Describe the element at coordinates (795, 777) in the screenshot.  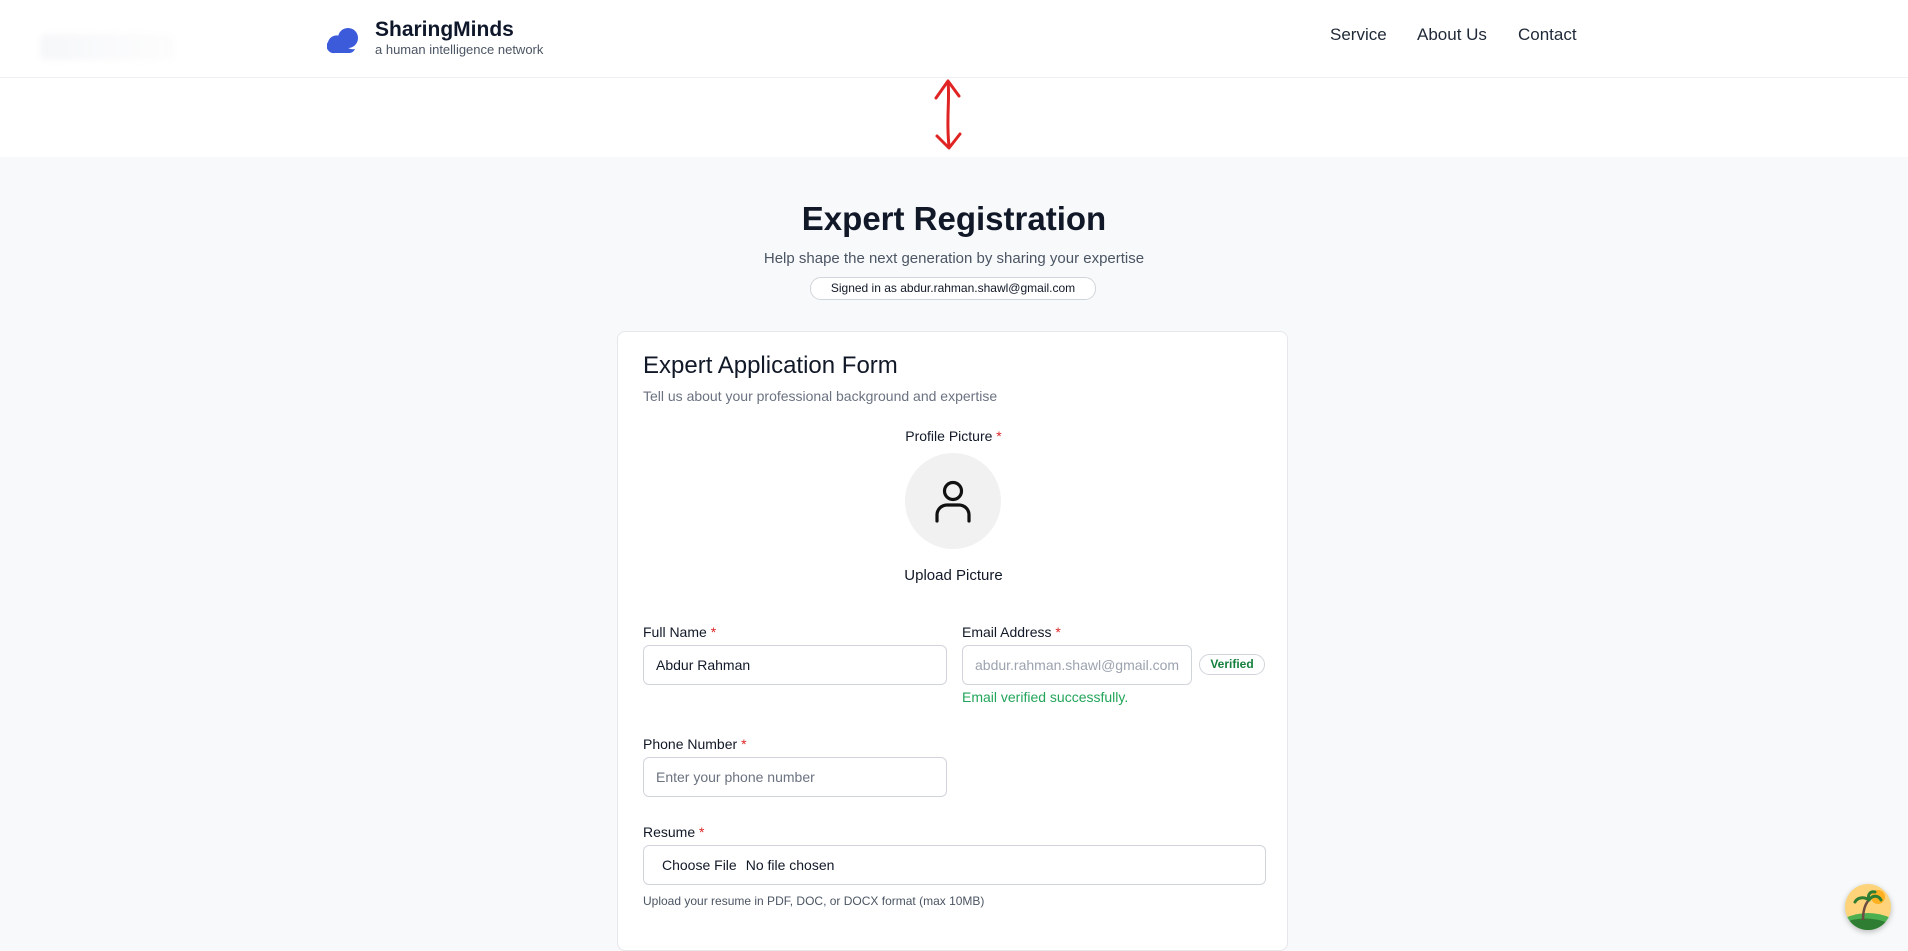
I see `phone-input` at that location.